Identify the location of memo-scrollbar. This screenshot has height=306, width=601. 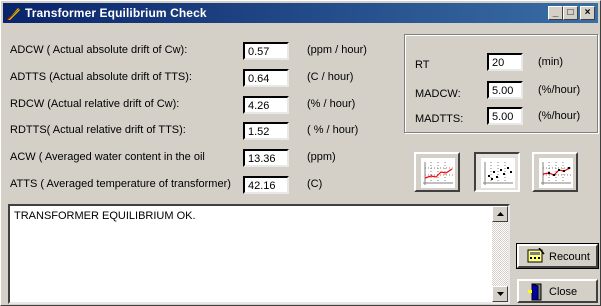
(500, 254).